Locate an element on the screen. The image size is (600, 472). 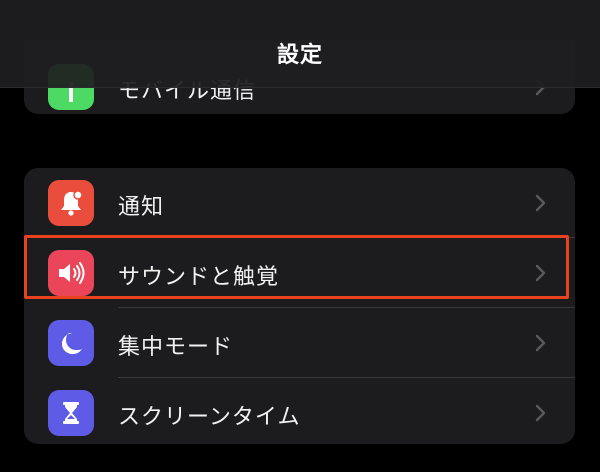
settings-row-focus: 集中モード is located at coordinates (299, 342).